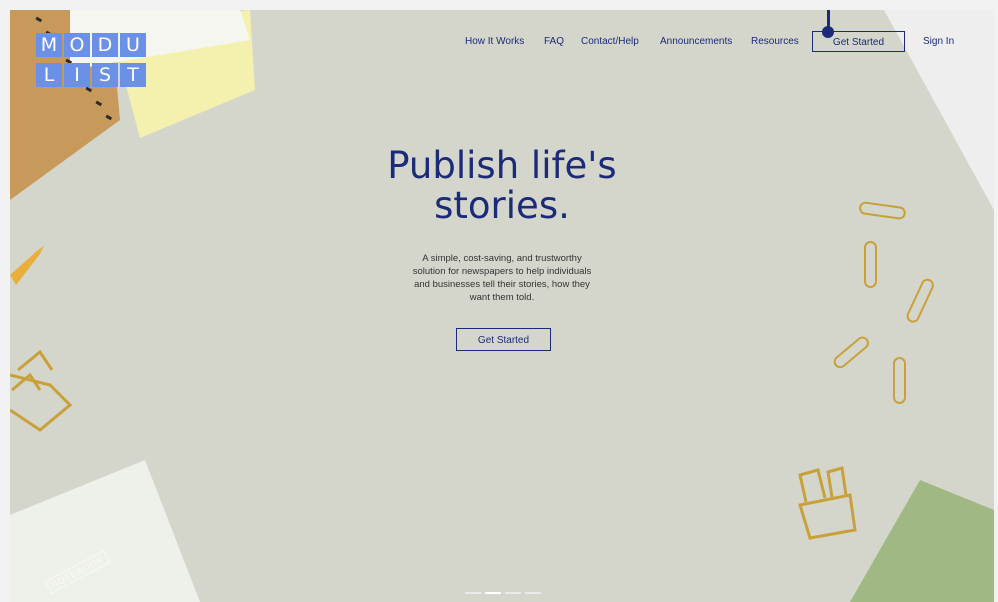 This screenshot has width=998, height=602. What do you see at coordinates (493, 593) in the screenshot?
I see `carousel-dot-active` at bounding box center [493, 593].